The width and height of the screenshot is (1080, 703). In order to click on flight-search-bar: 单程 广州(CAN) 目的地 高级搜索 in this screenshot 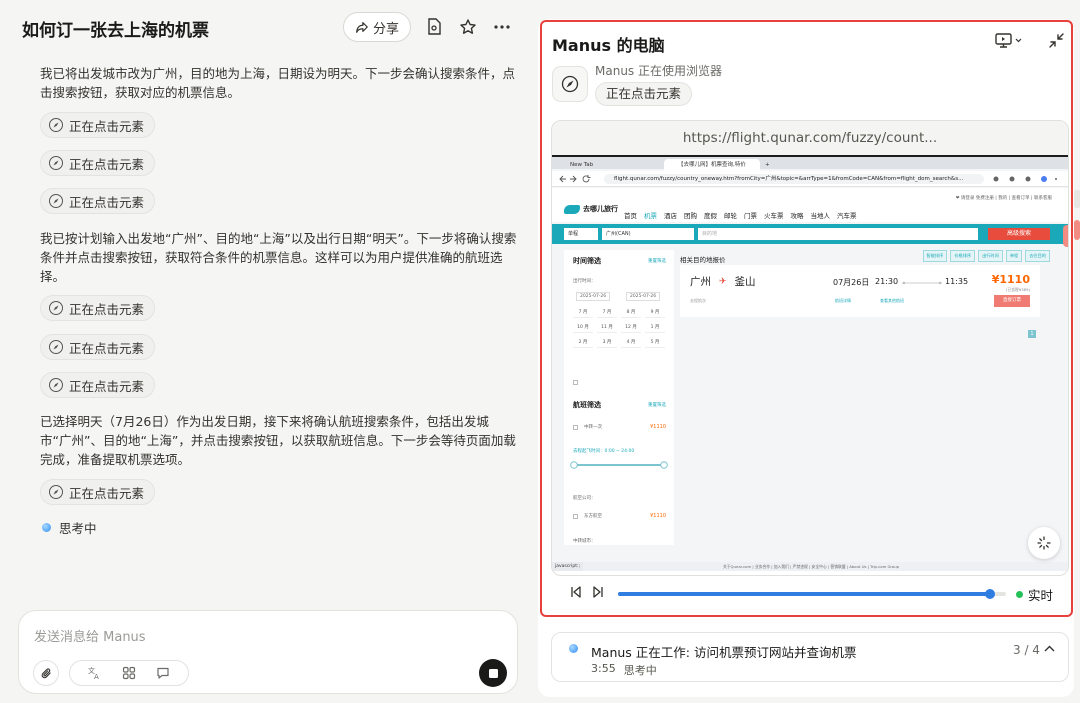, I will do `click(810, 234)`.